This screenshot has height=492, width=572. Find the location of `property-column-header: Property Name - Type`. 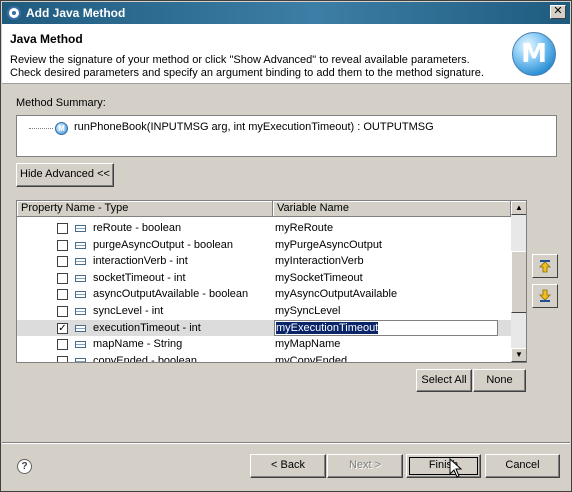

property-column-header: Property Name - Type is located at coordinates (145, 208).